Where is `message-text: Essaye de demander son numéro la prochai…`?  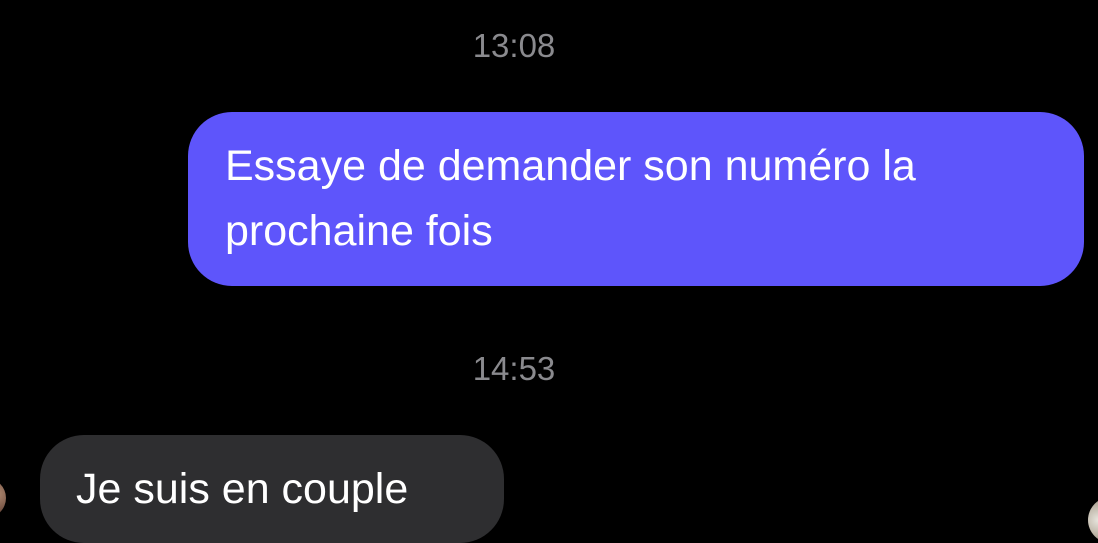 message-text: Essaye de demander son numéro la prochai… is located at coordinates (570, 198).